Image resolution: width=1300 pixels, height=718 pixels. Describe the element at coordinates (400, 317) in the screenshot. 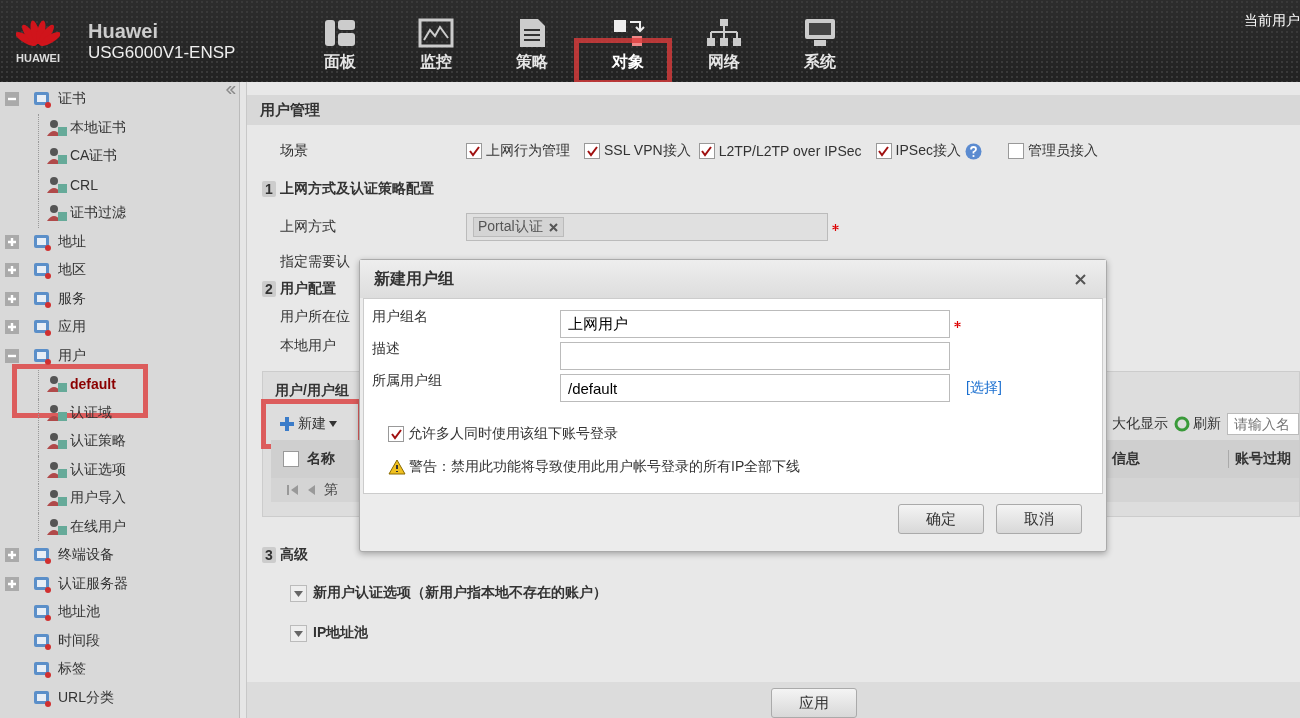

I see `field-label: 用户组名` at that location.